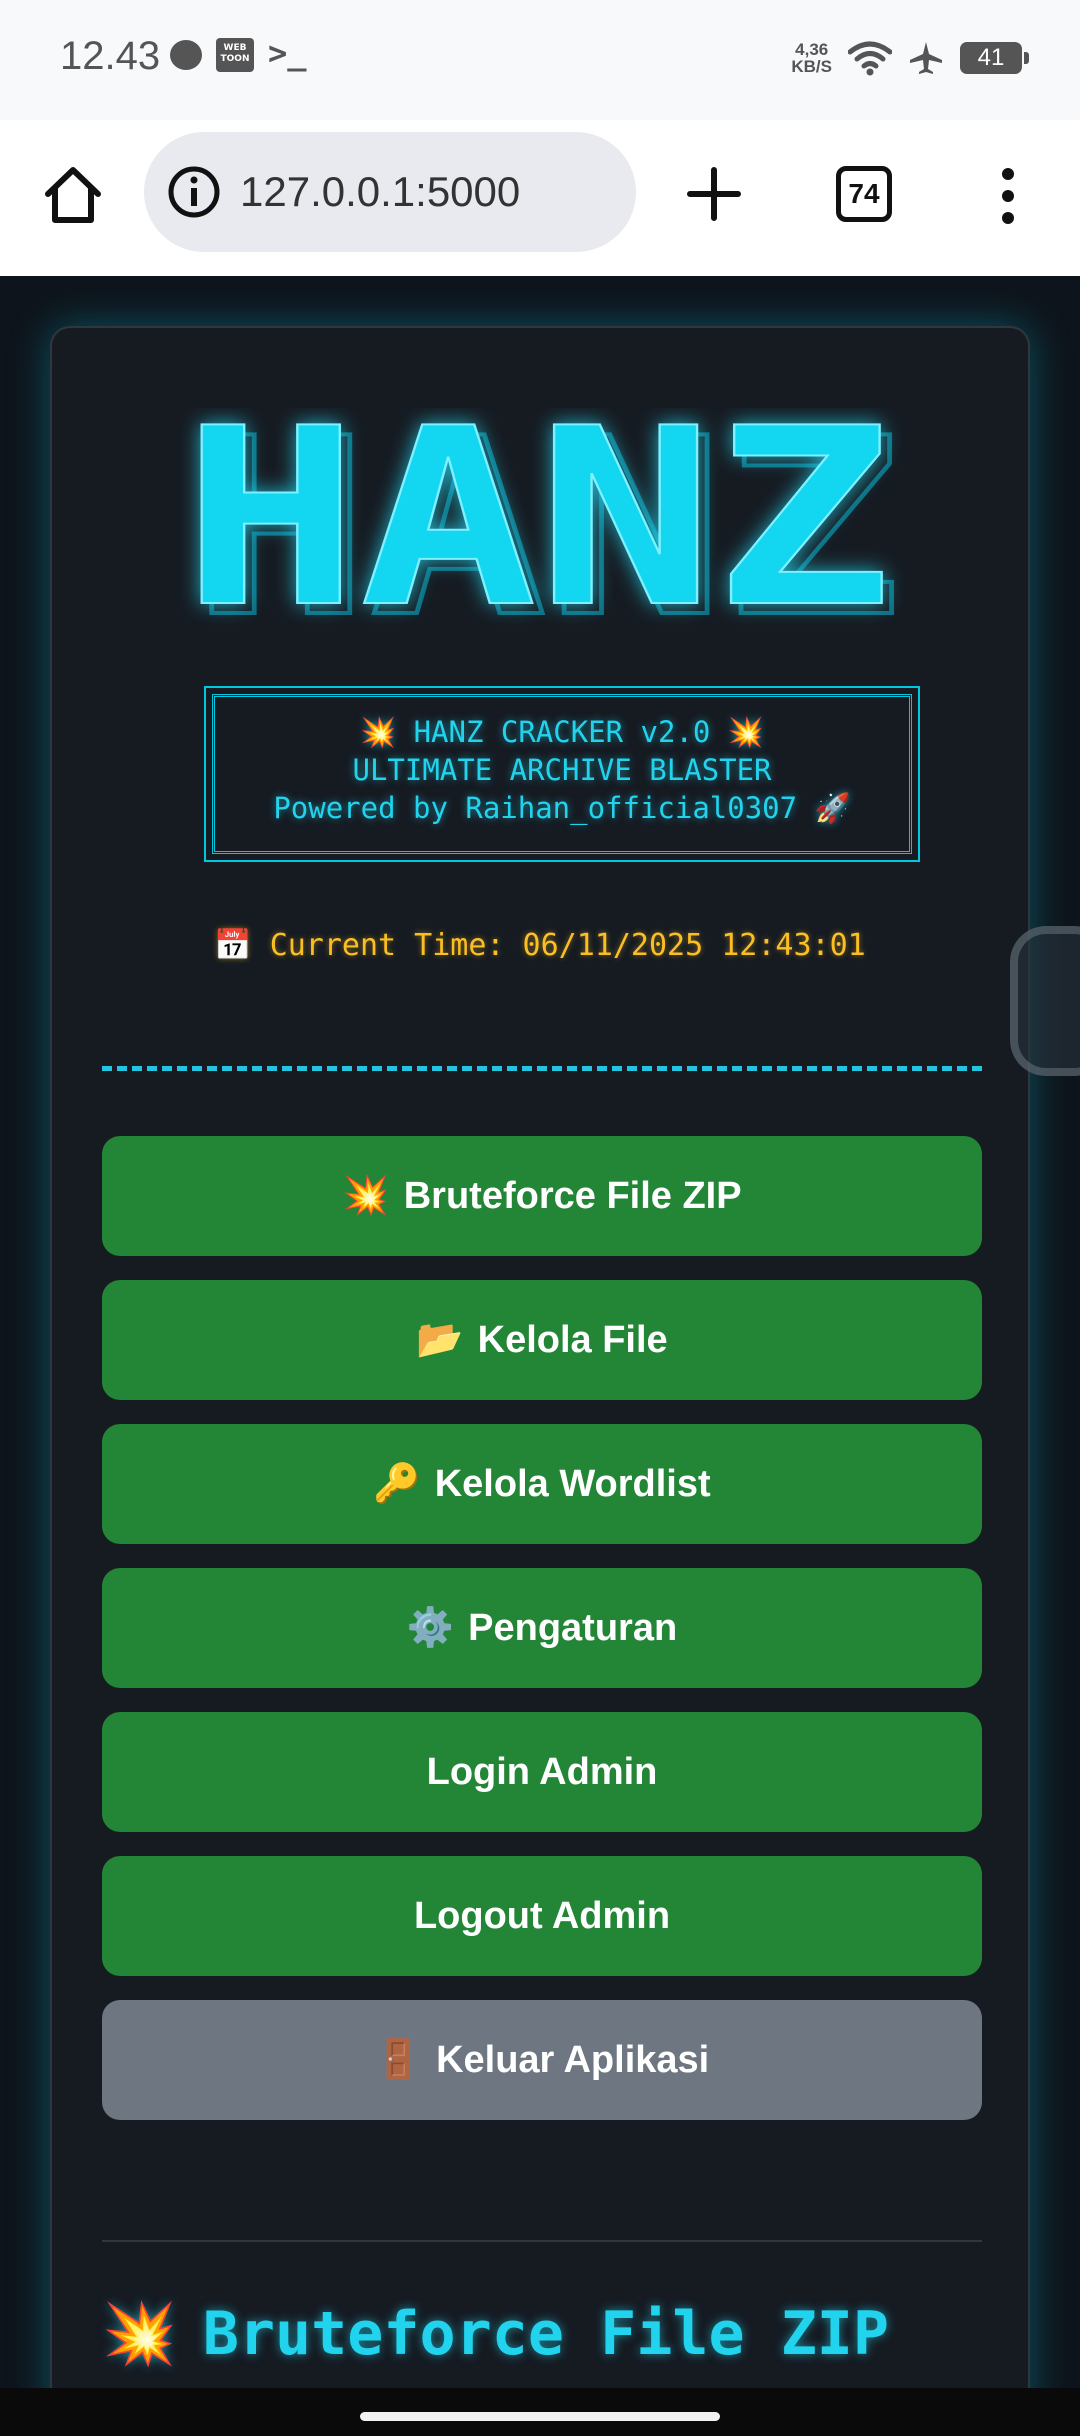 Image resolution: width=1080 pixels, height=2436 pixels. Describe the element at coordinates (110, 56) in the screenshot. I see `status-time: 12.43` at that location.